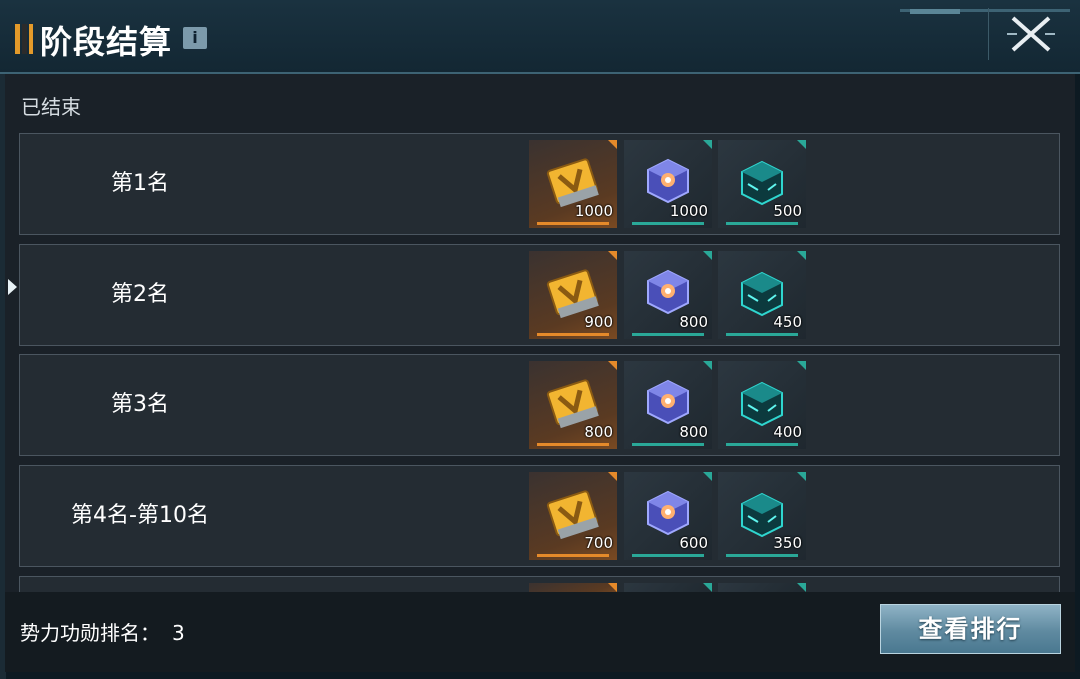 This screenshot has width=1080, height=679. I want to click on title-stripes-icon, so click(25, 39).